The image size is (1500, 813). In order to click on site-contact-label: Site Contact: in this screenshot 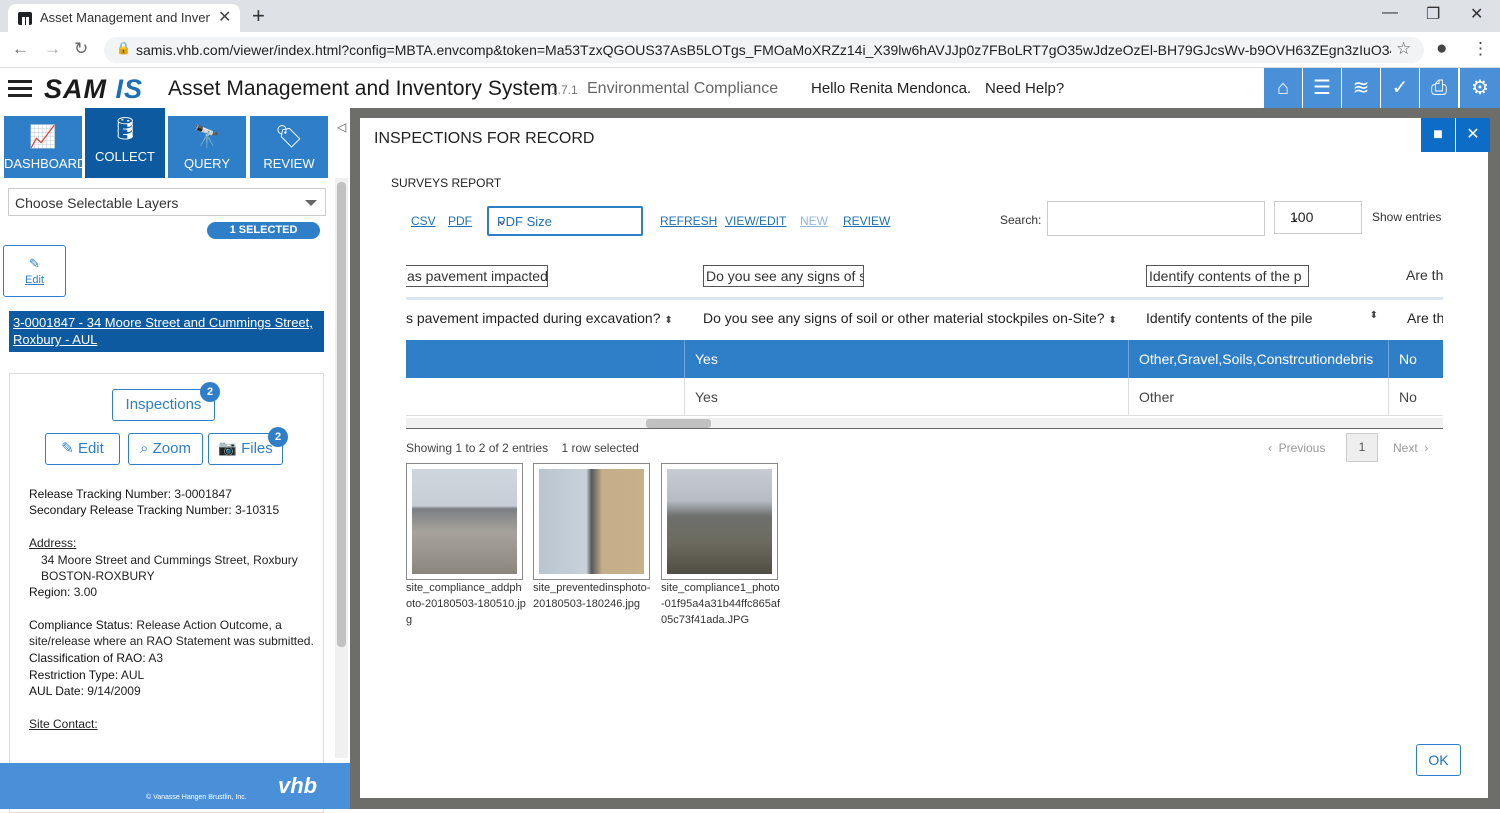, I will do `click(63, 724)`.